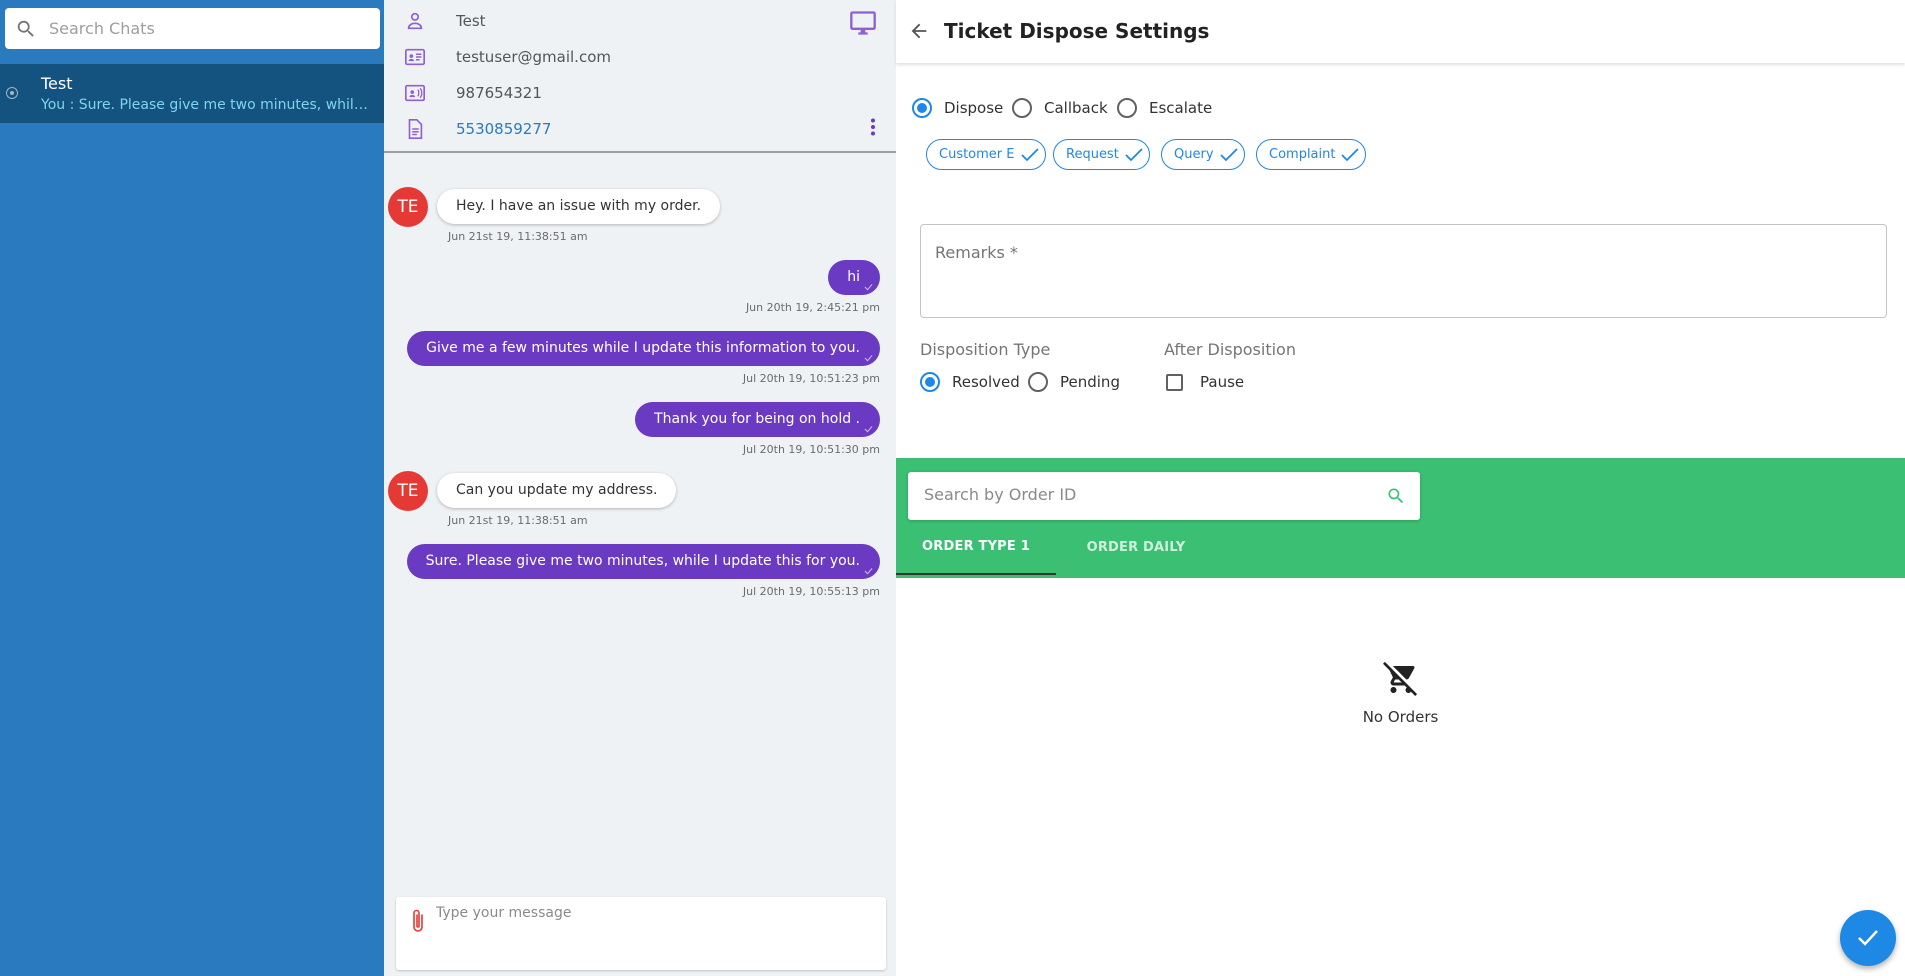 The width and height of the screenshot is (1905, 976). Describe the element at coordinates (1092, 154) in the screenshot. I see `chip-label: Request` at that location.